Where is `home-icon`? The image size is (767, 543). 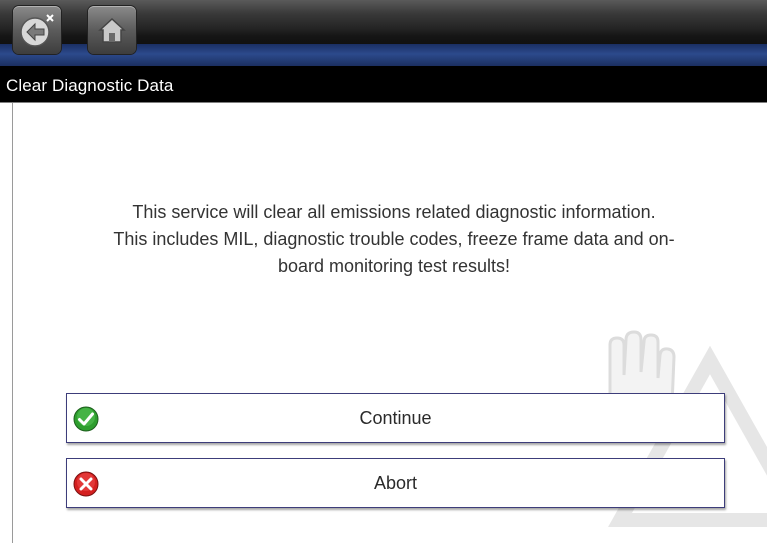 home-icon is located at coordinates (112, 30).